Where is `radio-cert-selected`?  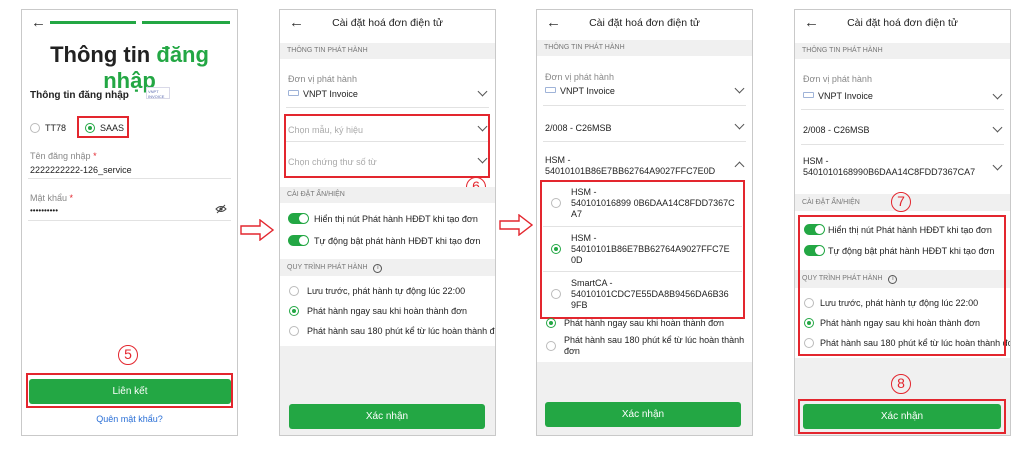 radio-cert-selected is located at coordinates (556, 249).